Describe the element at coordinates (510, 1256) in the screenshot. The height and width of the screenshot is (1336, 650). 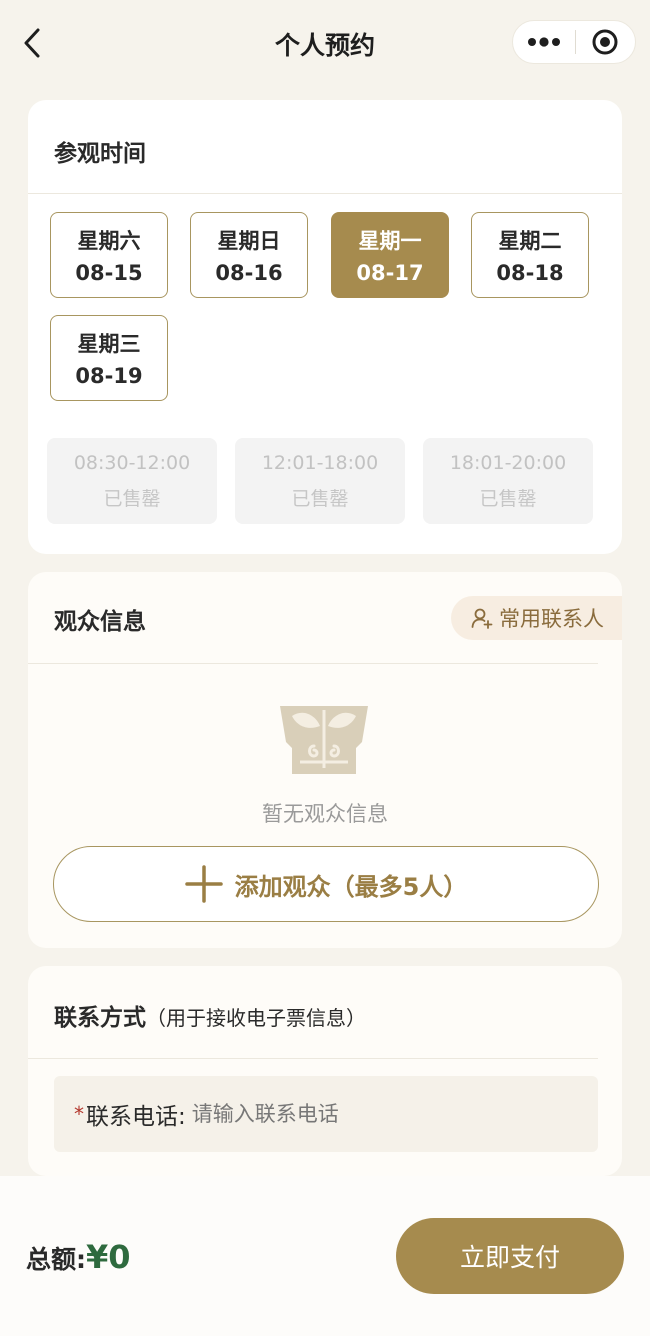
I see `pay-now-button: 立即支付` at that location.